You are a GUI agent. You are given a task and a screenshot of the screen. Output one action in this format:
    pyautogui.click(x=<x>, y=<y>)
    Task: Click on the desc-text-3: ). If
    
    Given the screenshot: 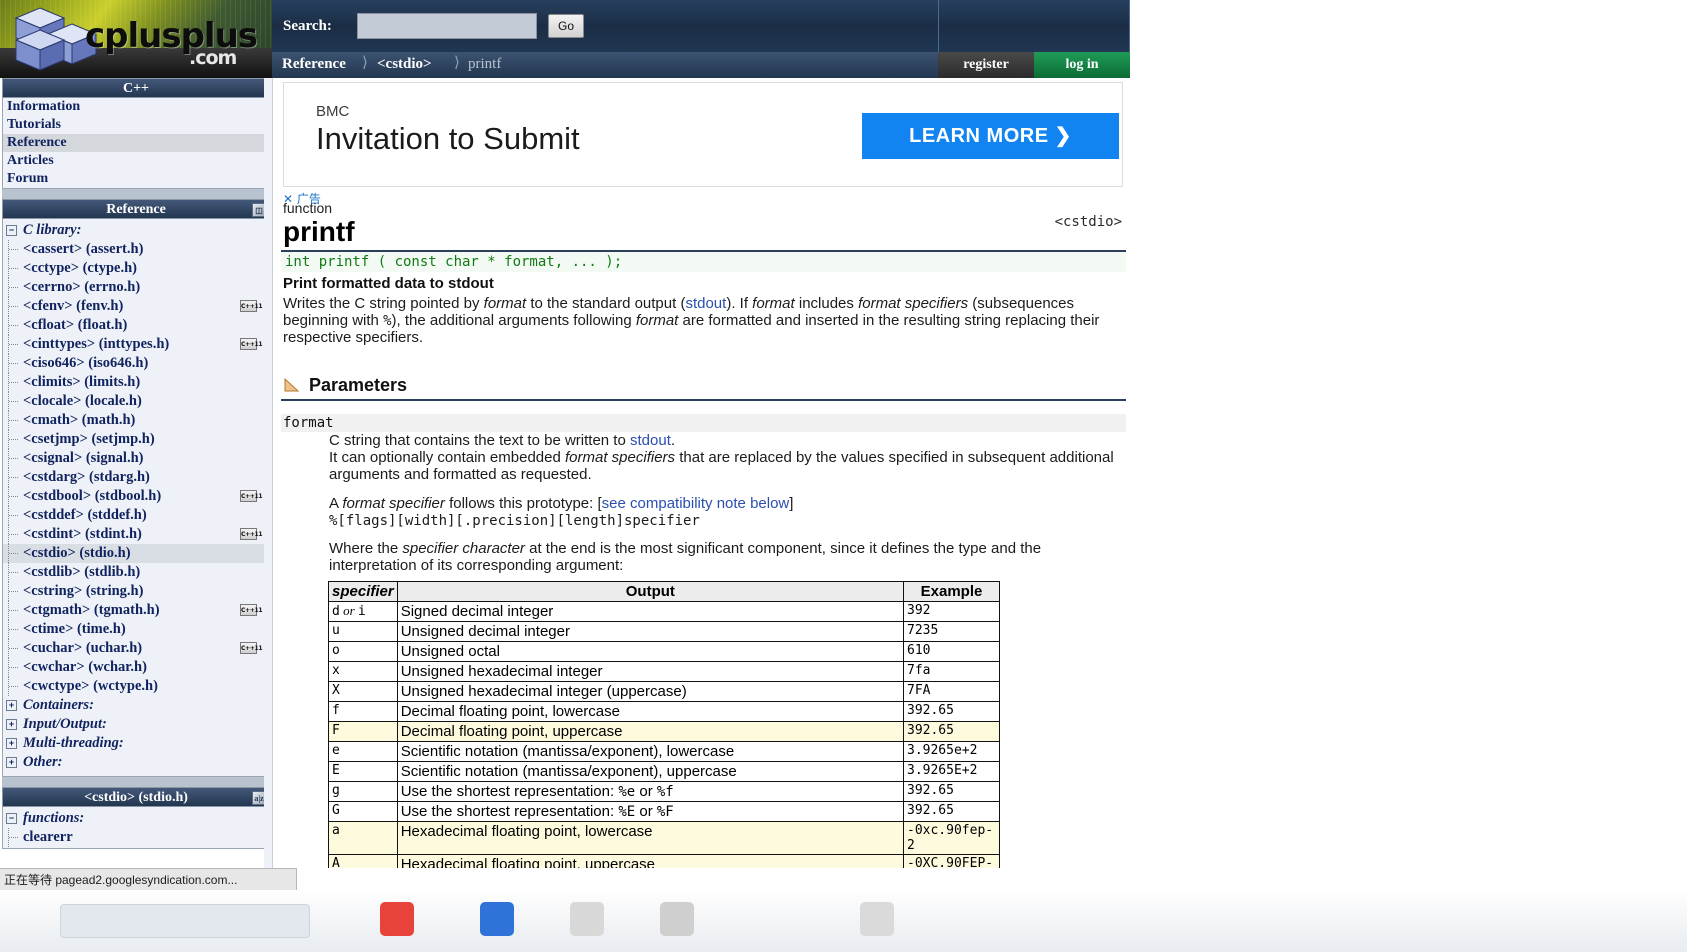 What is the action you would take?
    pyautogui.click(x=739, y=303)
    